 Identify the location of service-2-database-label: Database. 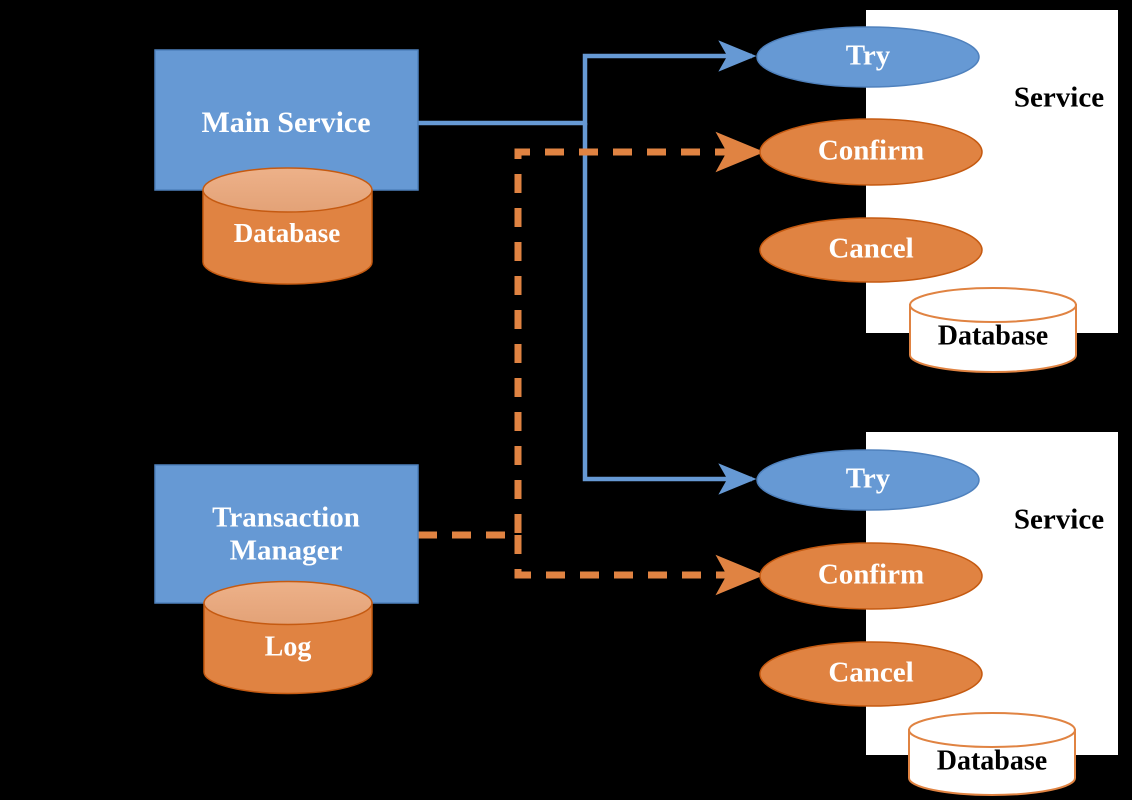
(992, 760).